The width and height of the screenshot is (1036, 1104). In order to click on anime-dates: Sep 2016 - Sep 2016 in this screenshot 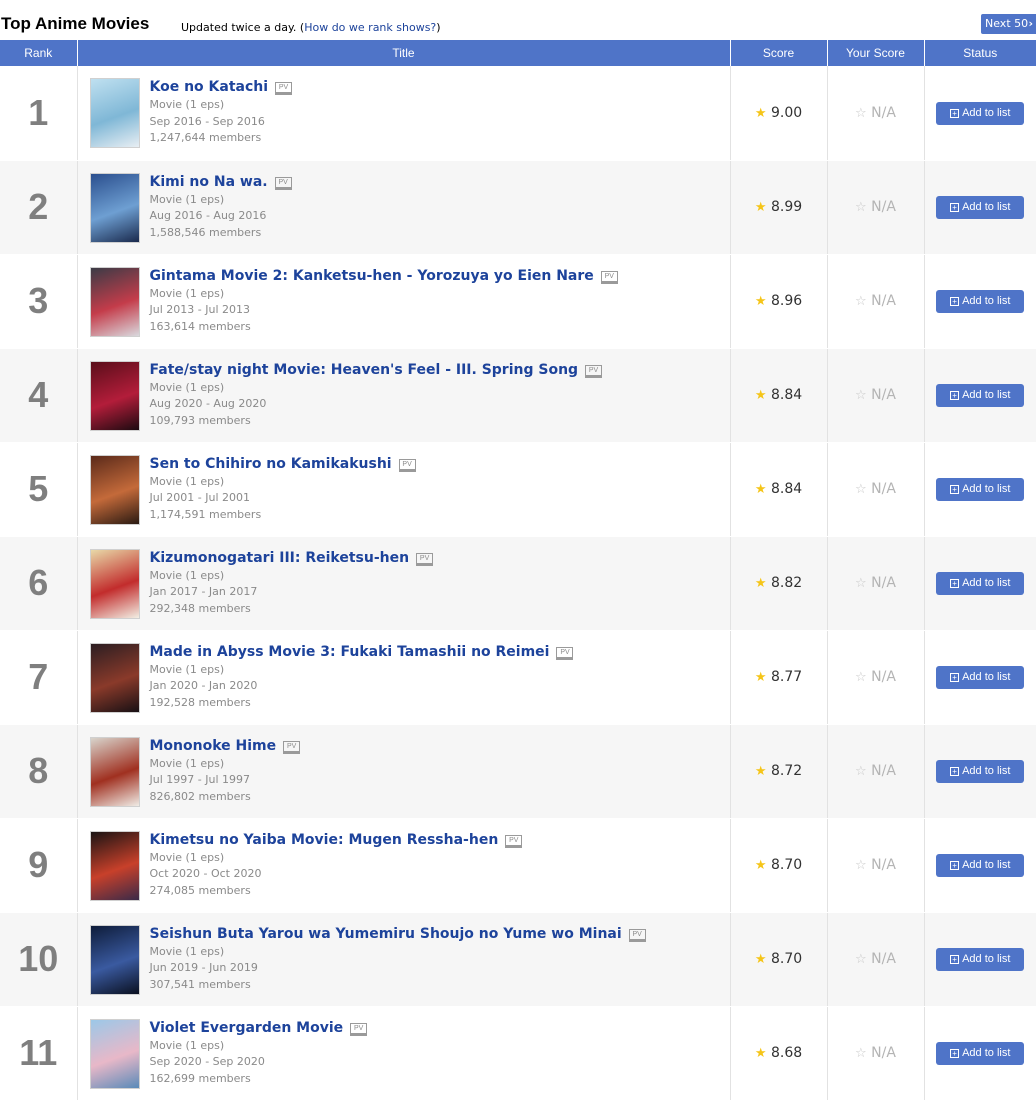, I will do `click(207, 121)`.